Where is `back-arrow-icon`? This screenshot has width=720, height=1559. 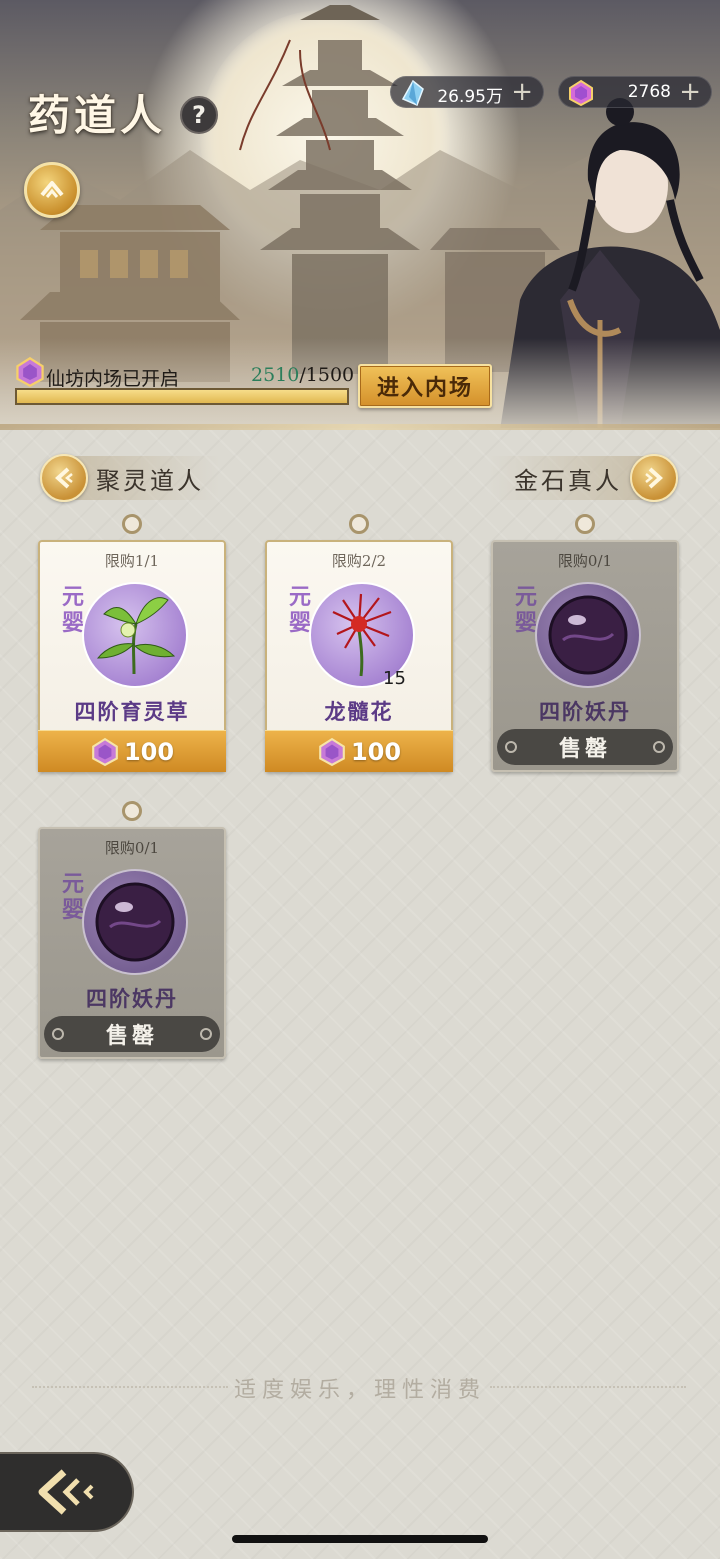
back-arrow-icon is located at coordinates (66, 1492).